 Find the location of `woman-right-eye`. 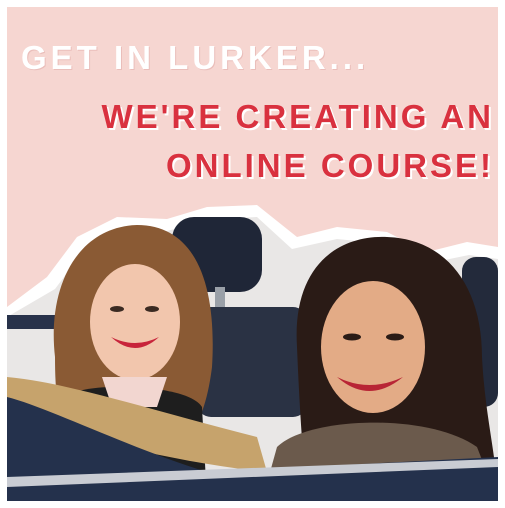

woman-right-eye is located at coordinates (352, 337).